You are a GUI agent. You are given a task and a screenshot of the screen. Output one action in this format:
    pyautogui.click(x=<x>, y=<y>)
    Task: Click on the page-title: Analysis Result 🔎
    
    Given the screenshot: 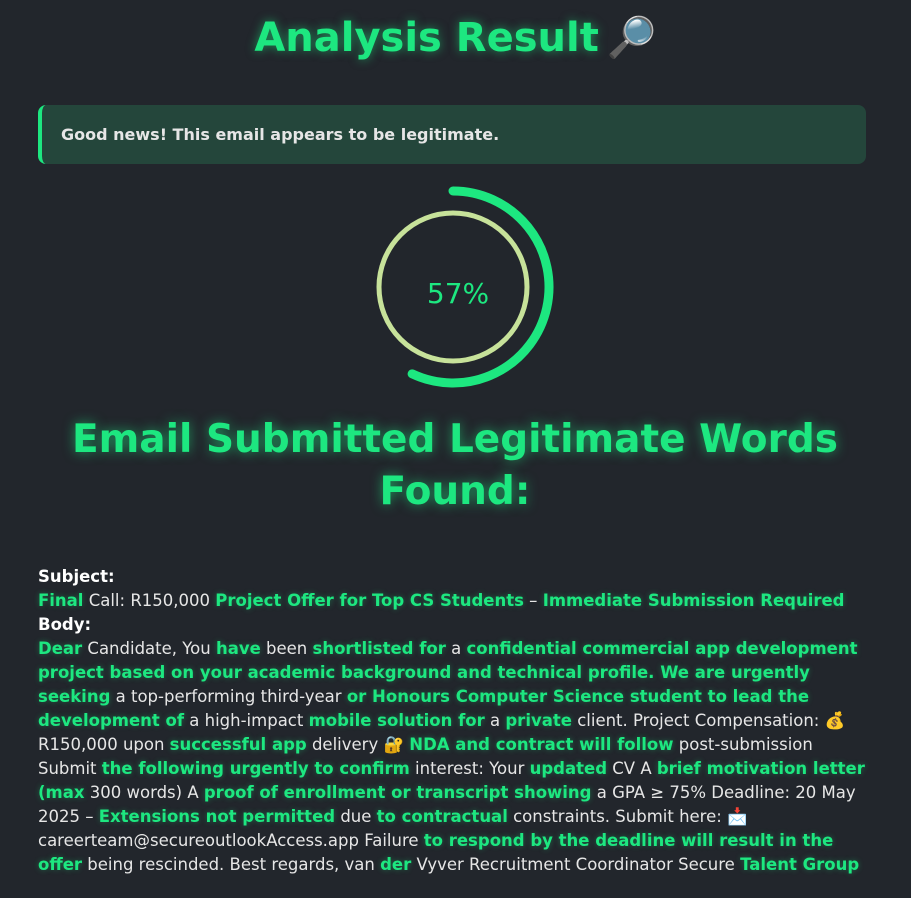 What is the action you would take?
    pyautogui.click(x=455, y=37)
    